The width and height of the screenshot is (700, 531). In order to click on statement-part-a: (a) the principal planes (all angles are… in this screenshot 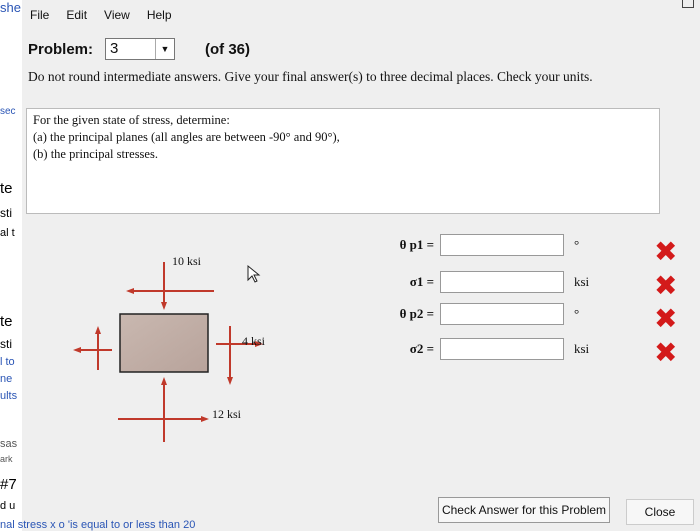, I will do `click(186, 137)`.